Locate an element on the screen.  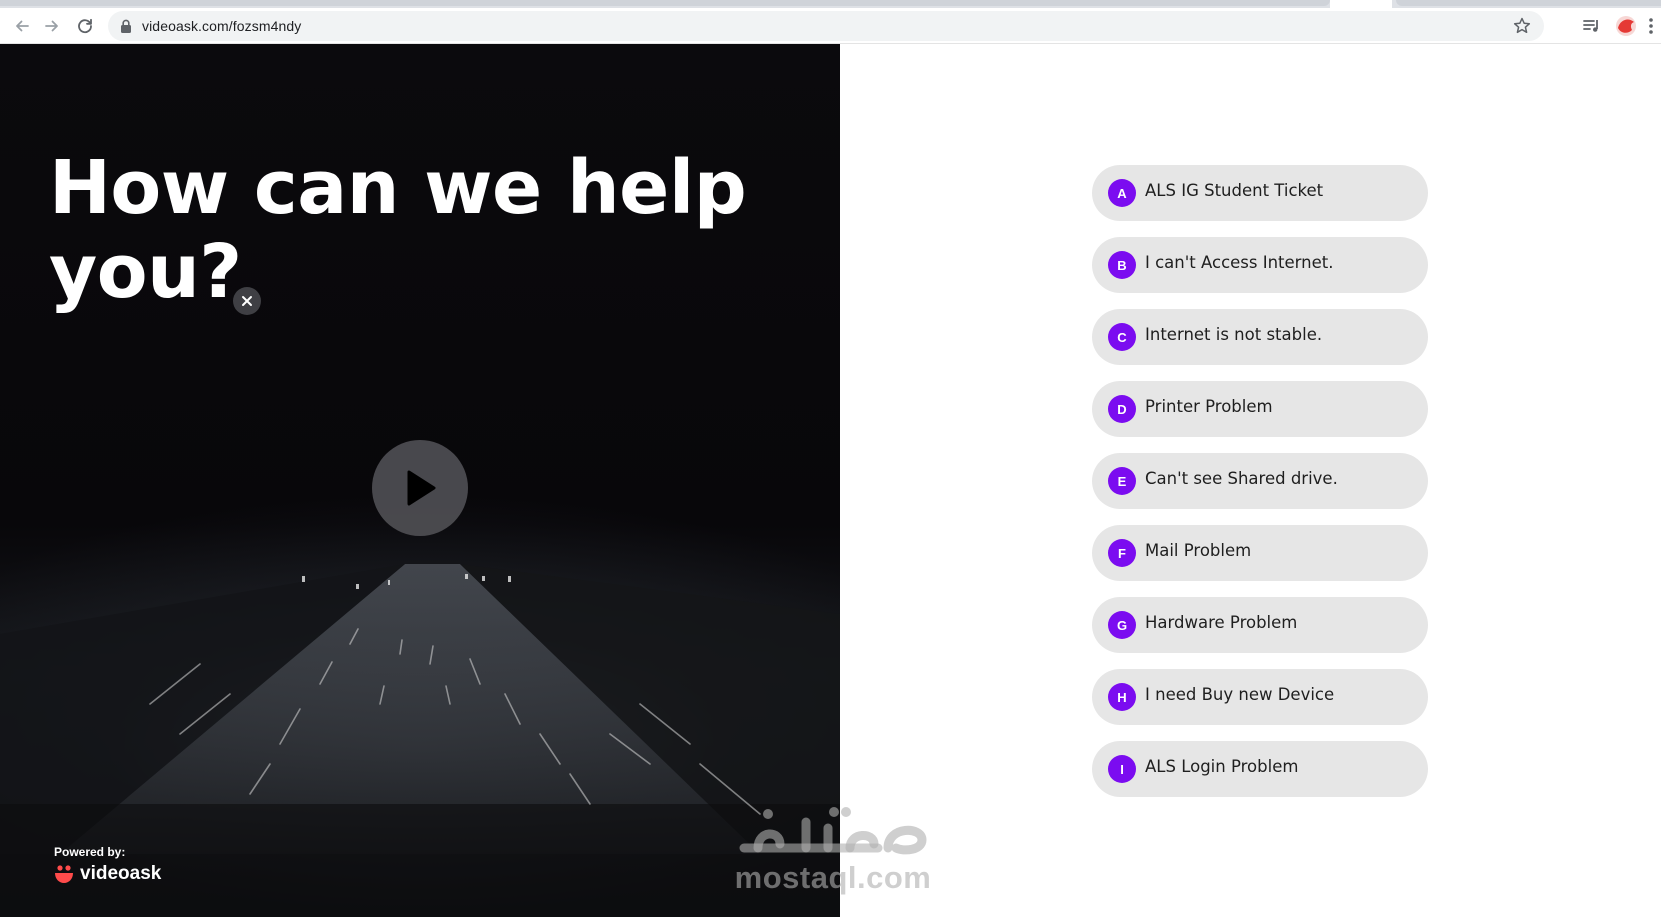
url-text: videoask.com/fozsm4ndy is located at coordinates (221, 26).